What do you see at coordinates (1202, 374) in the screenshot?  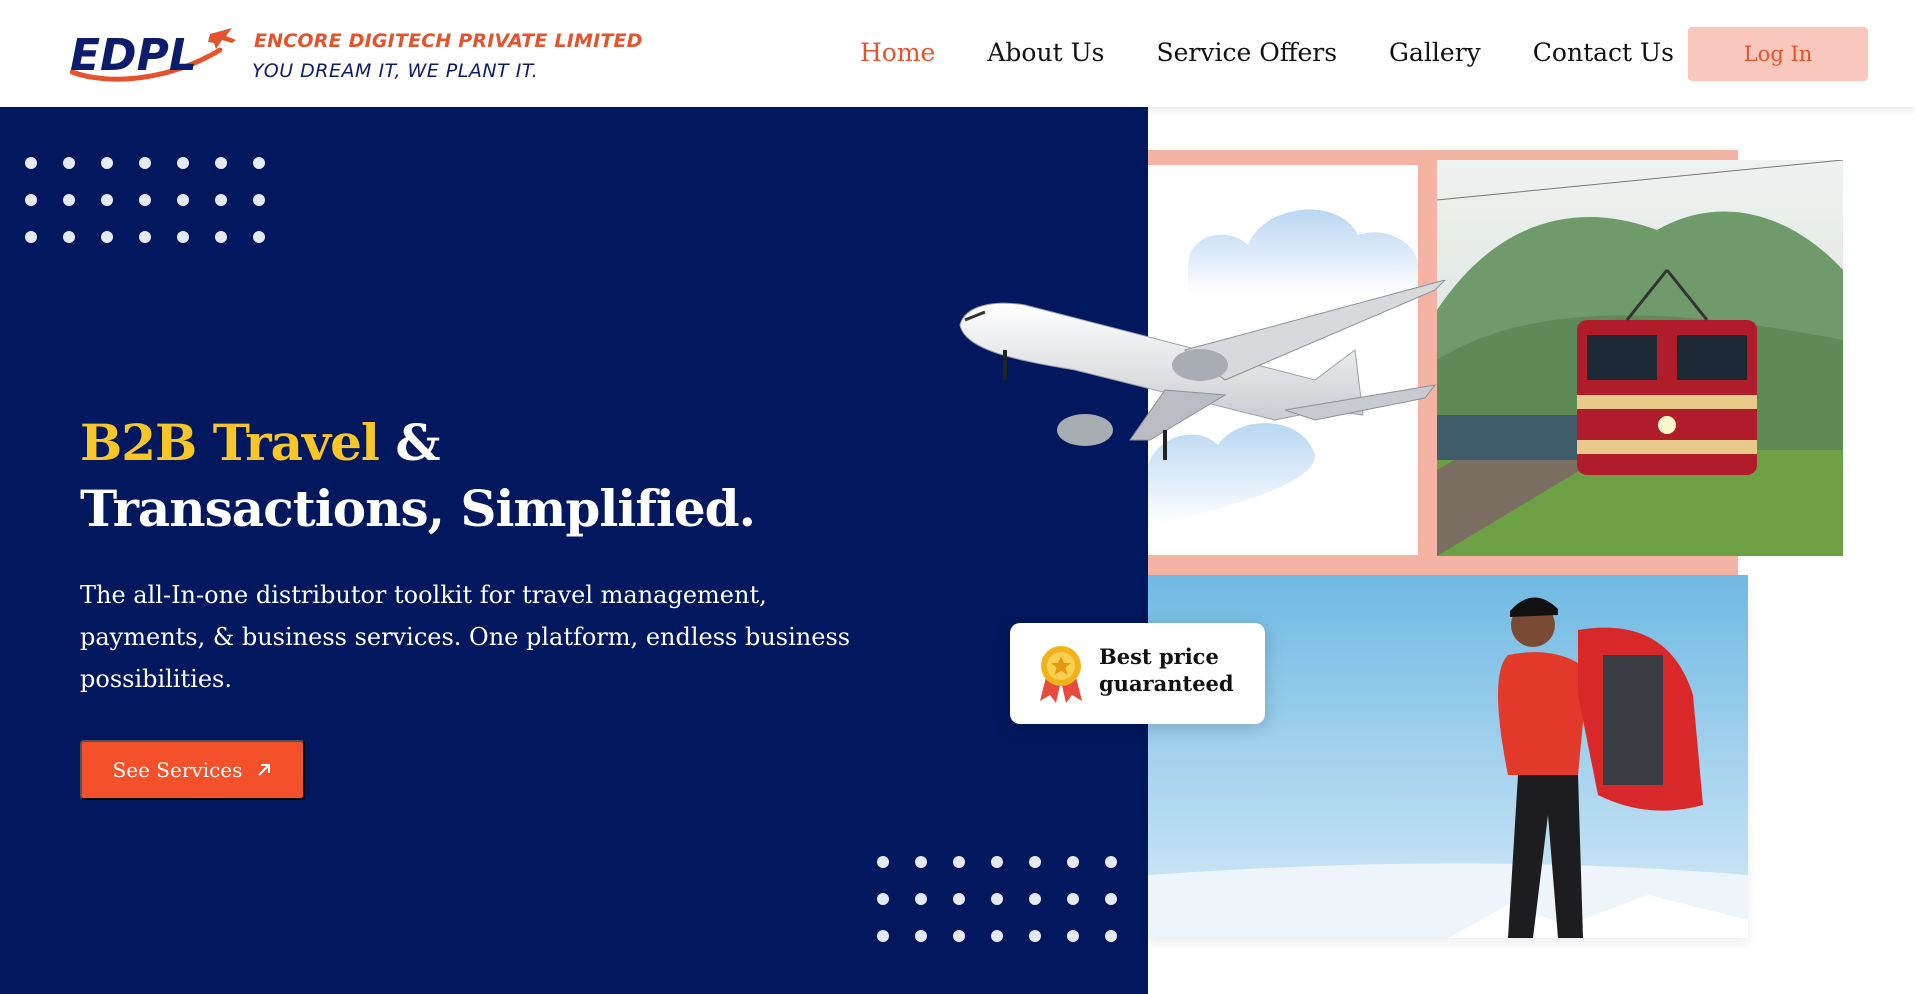 I see `airplane-image` at bounding box center [1202, 374].